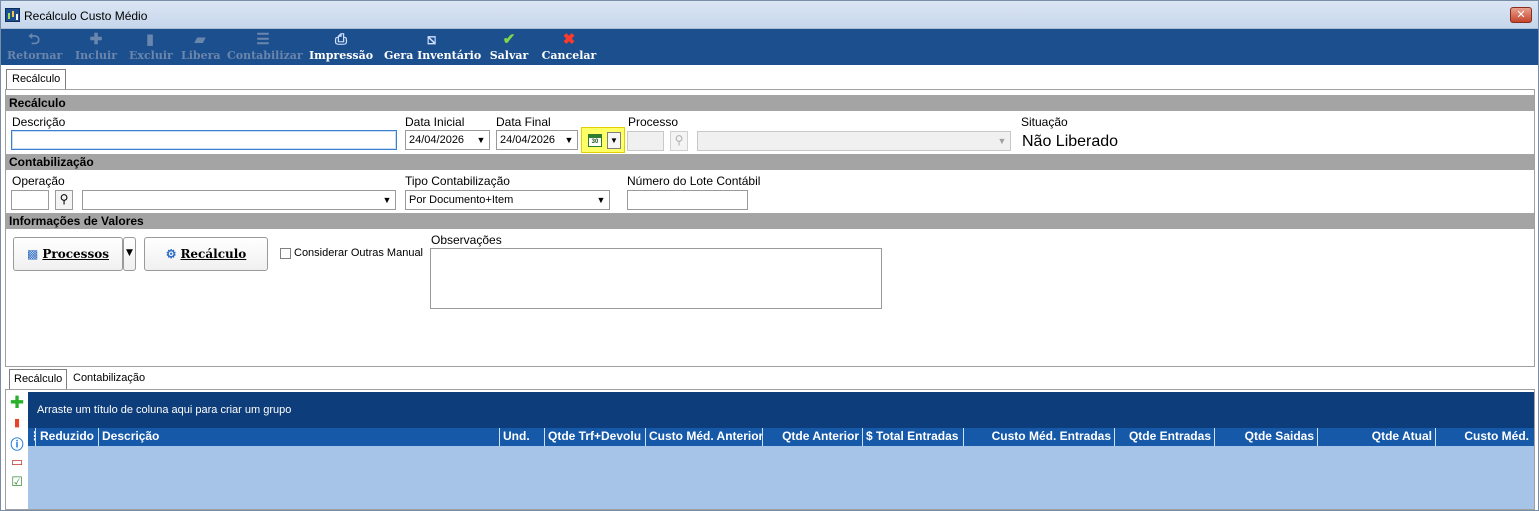 The image size is (1539, 511). Describe the element at coordinates (769, 15) in the screenshot. I see `title-bar: Recálculo Custo Médio ✕` at that location.